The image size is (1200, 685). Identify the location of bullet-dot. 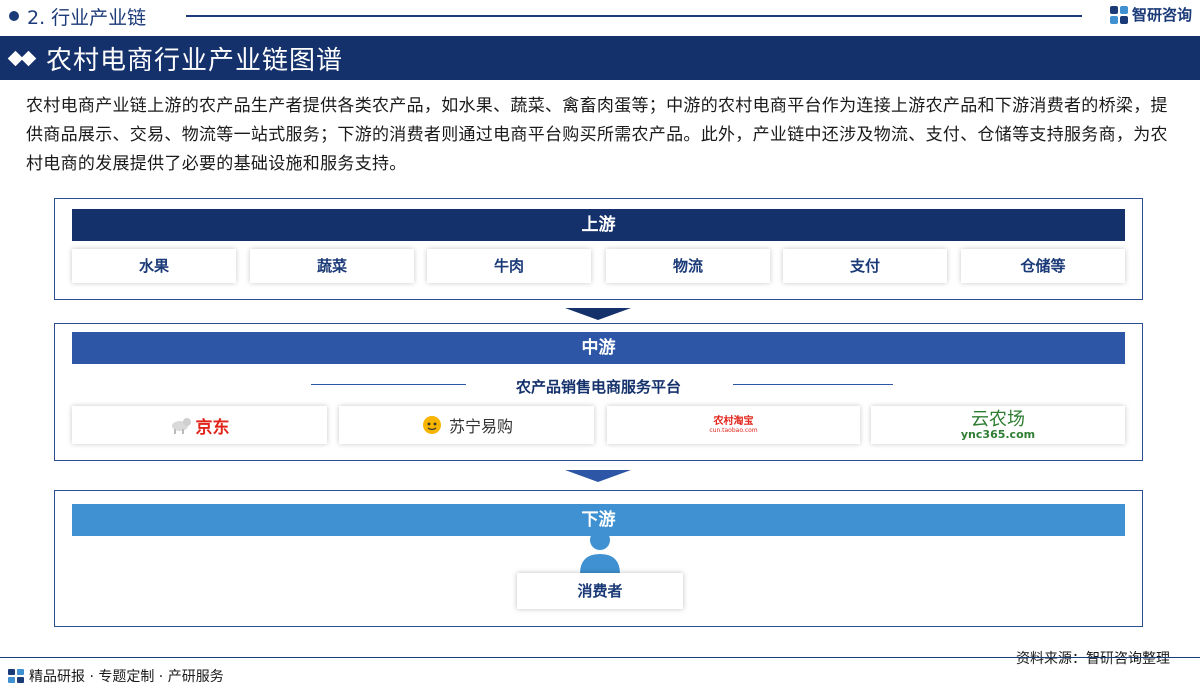
(14, 16).